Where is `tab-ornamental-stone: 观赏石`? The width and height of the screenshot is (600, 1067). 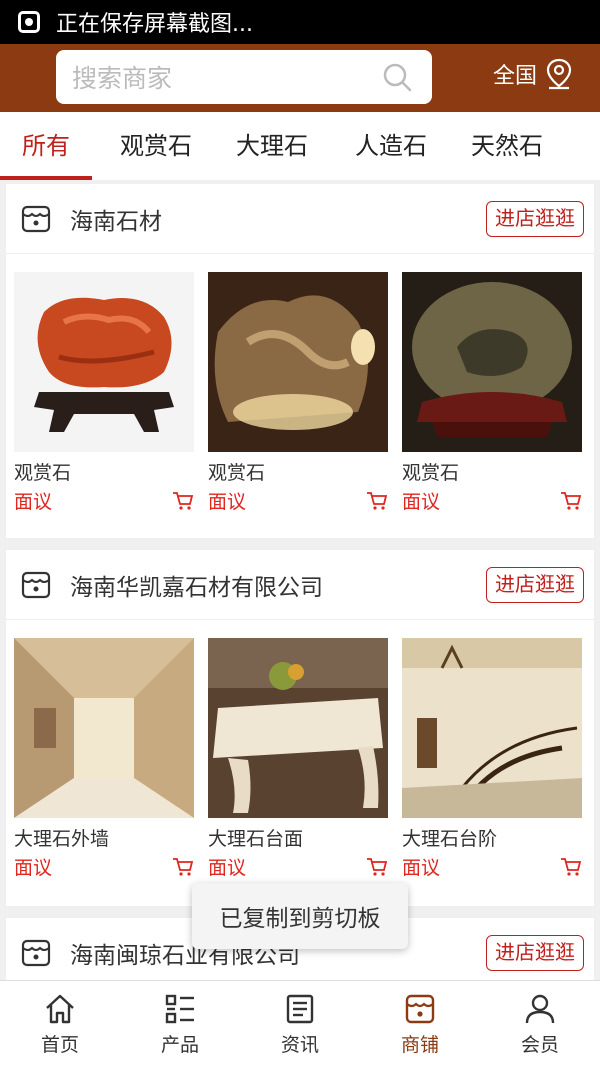
tab-ornamental-stone: 观赏石 is located at coordinates (156, 146).